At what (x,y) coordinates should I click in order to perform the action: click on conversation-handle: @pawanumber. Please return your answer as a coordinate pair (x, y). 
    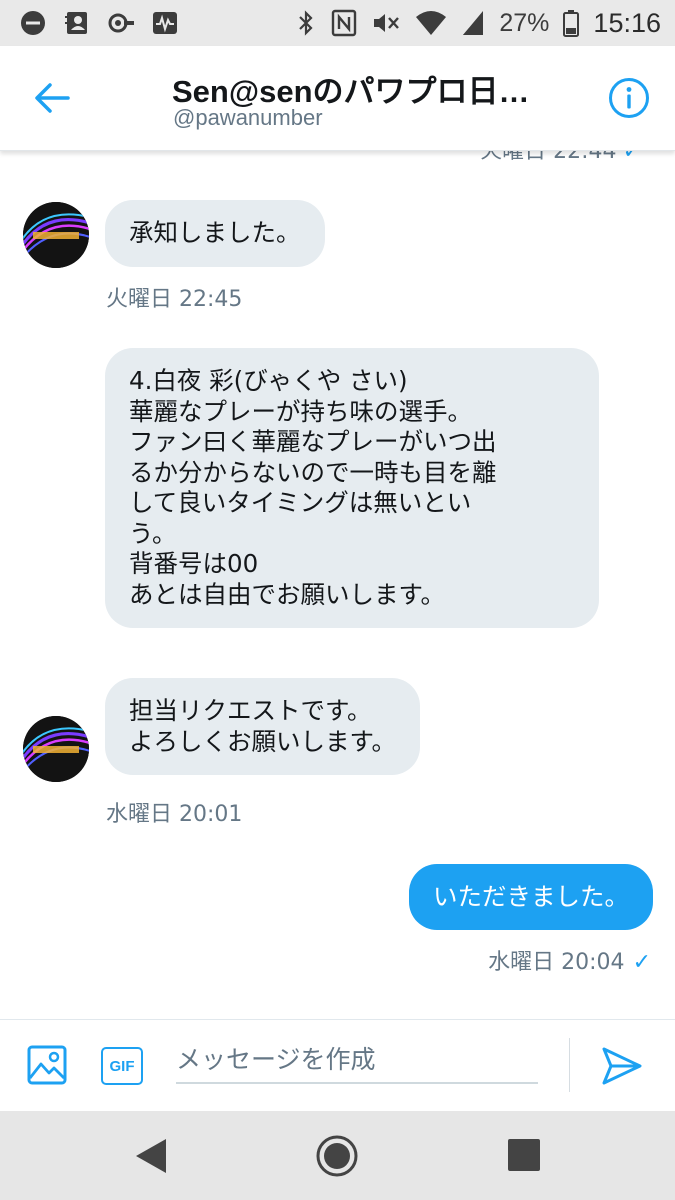
    Looking at the image, I should click on (248, 118).